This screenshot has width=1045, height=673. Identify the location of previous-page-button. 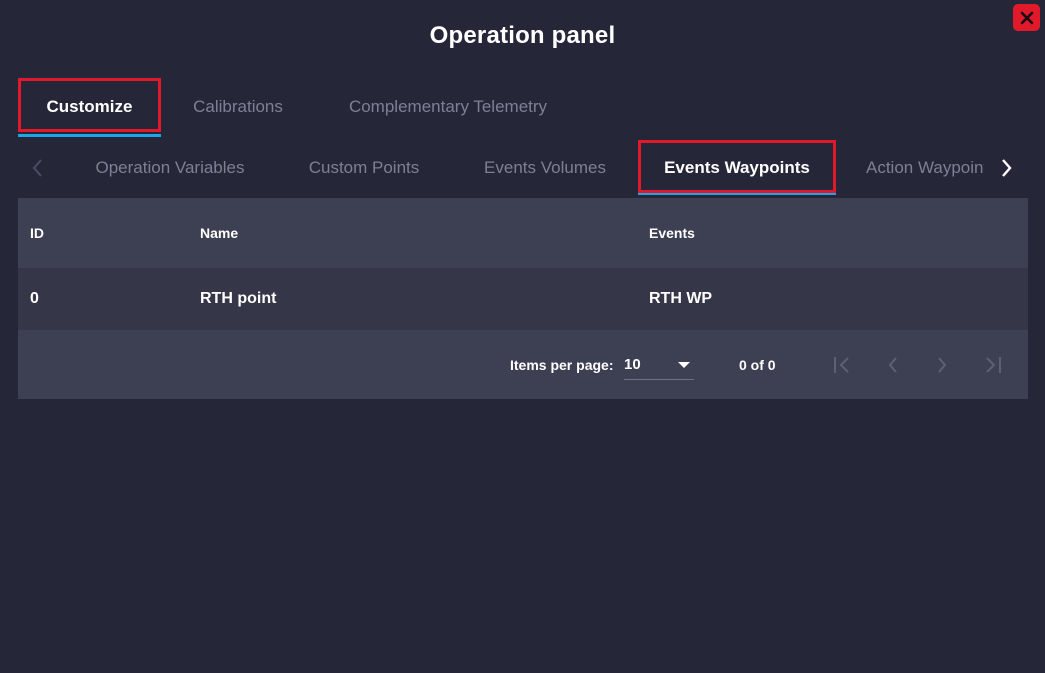
(893, 365).